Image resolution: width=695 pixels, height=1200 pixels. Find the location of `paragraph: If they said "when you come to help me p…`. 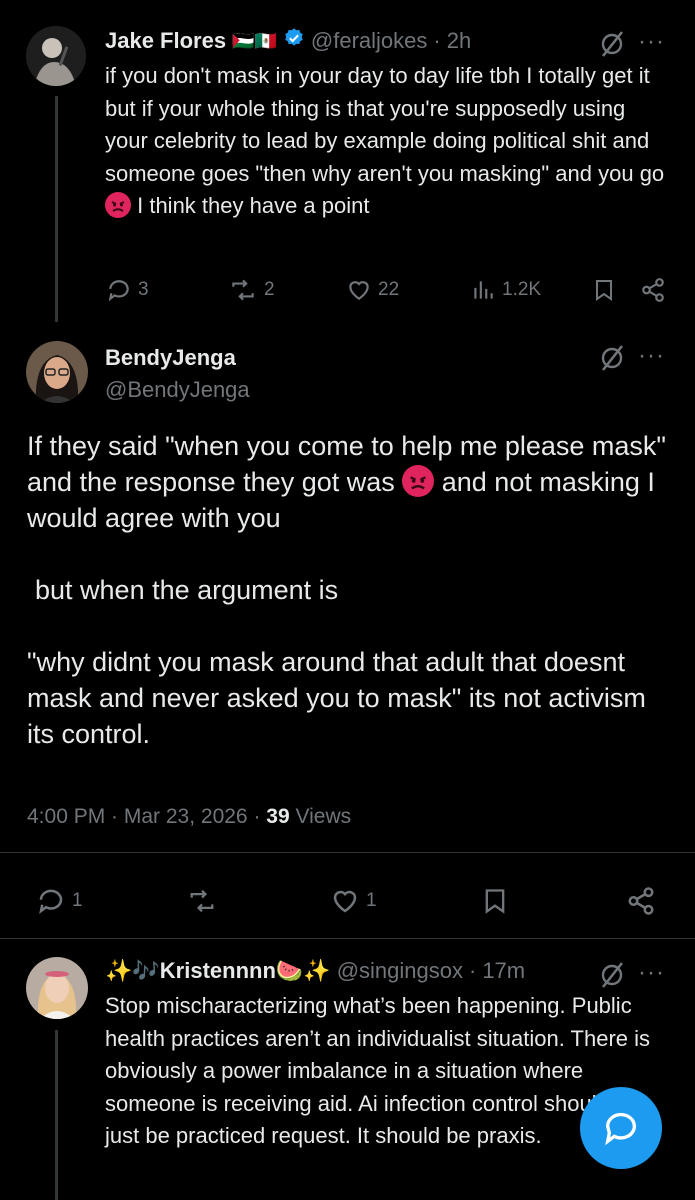

paragraph: If they said "when you come to help me p… is located at coordinates (352, 482).